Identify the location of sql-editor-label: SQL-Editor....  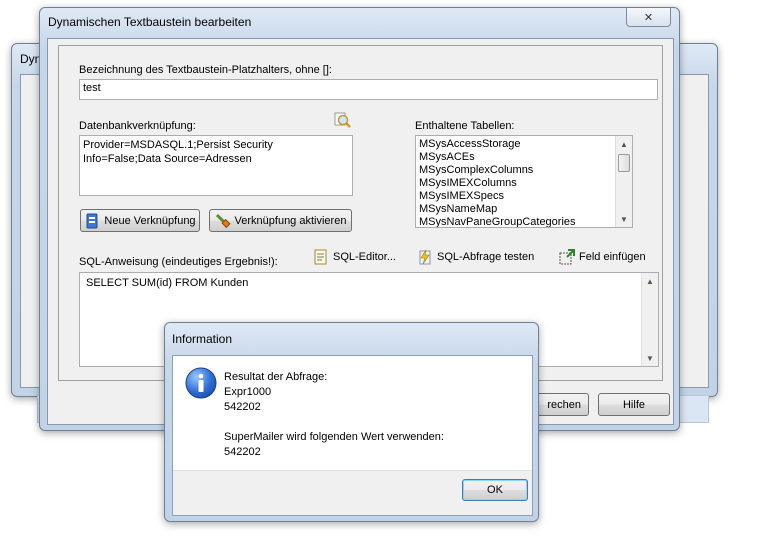
(364, 257).